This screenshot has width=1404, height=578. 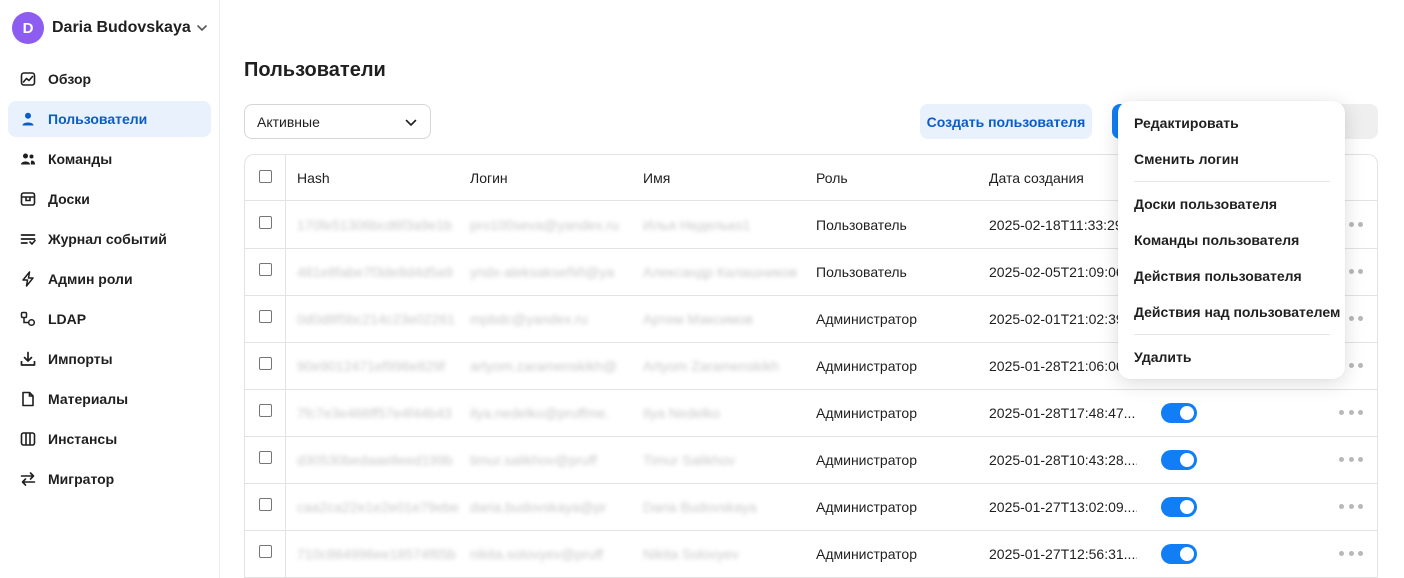 I want to click on cell-role: Пользователь, so click(x=861, y=225).